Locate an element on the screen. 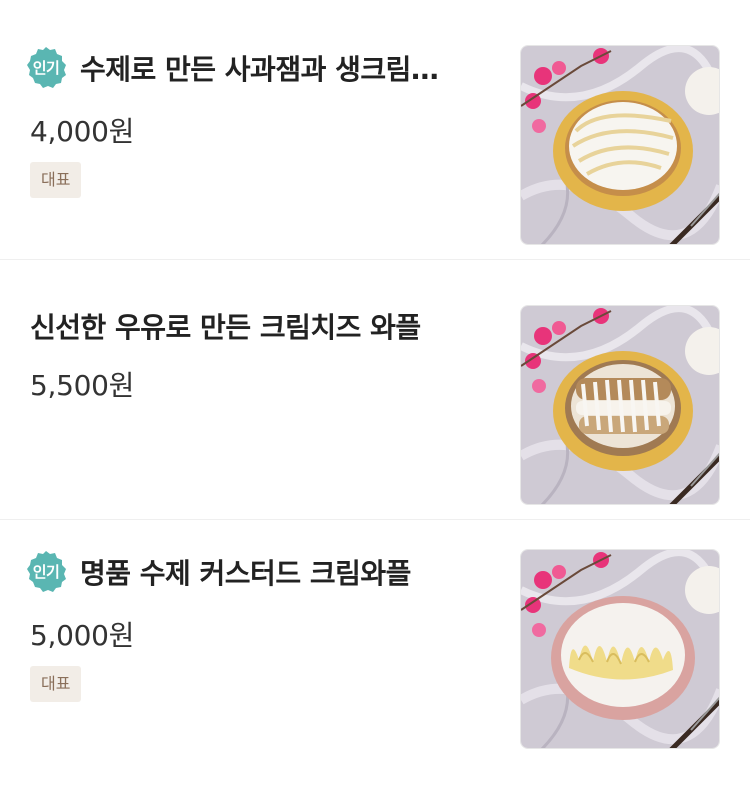 The height and width of the screenshot is (793, 750). menu-item-price: 5,000원 is located at coordinates (82, 635).